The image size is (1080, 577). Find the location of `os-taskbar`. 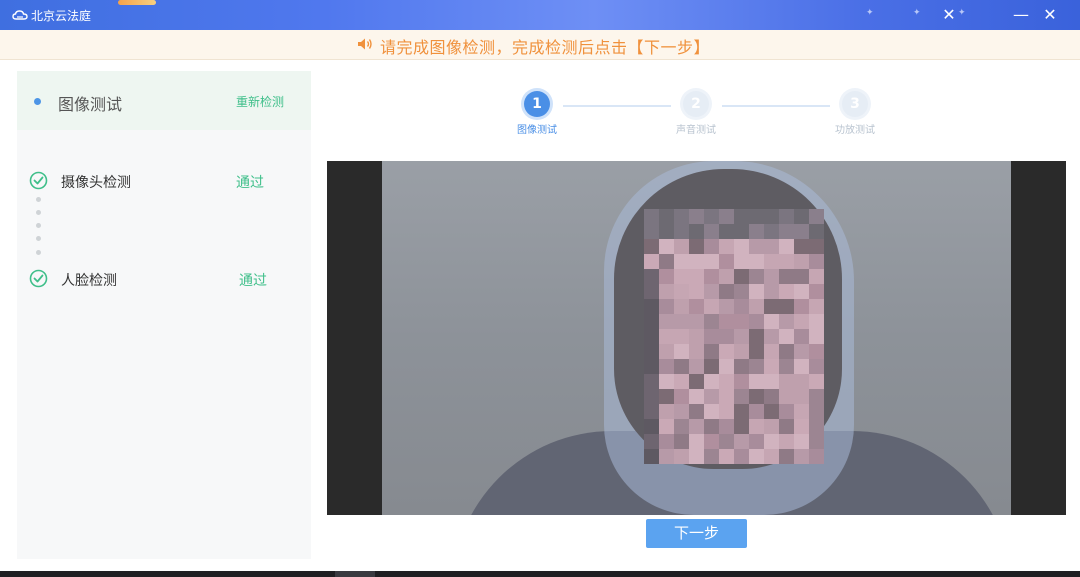

os-taskbar is located at coordinates (540, 574).